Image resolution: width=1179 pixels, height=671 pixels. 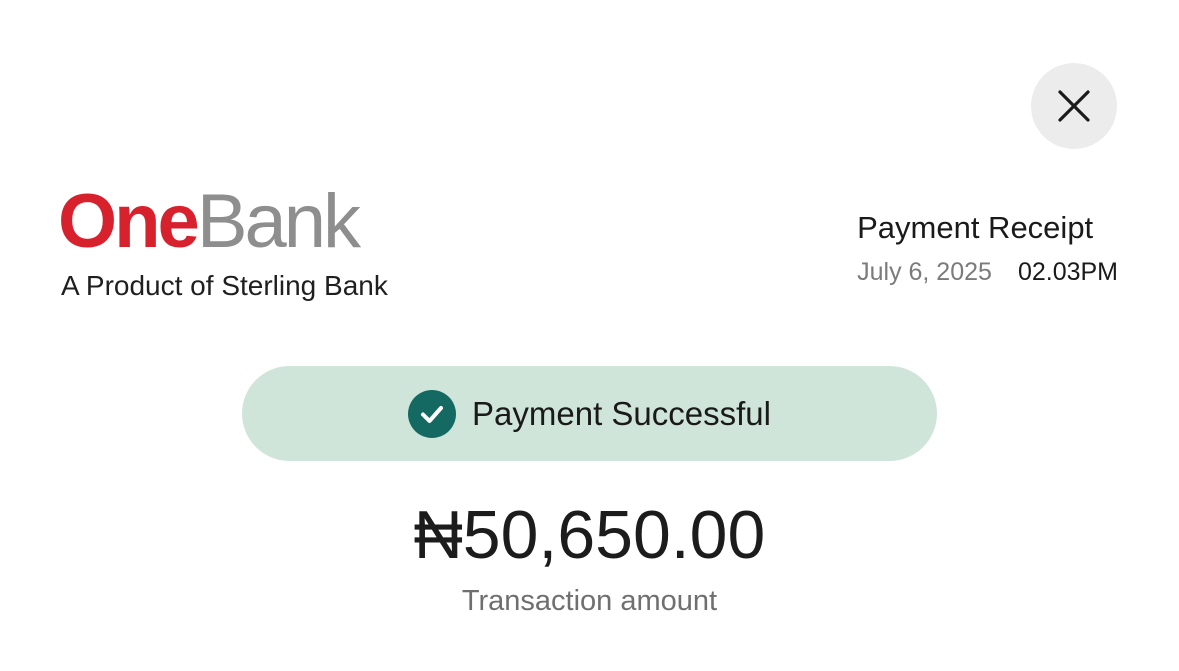 I want to click on brand-block: OneBank A Product of Sterling Bank, so click(x=223, y=242).